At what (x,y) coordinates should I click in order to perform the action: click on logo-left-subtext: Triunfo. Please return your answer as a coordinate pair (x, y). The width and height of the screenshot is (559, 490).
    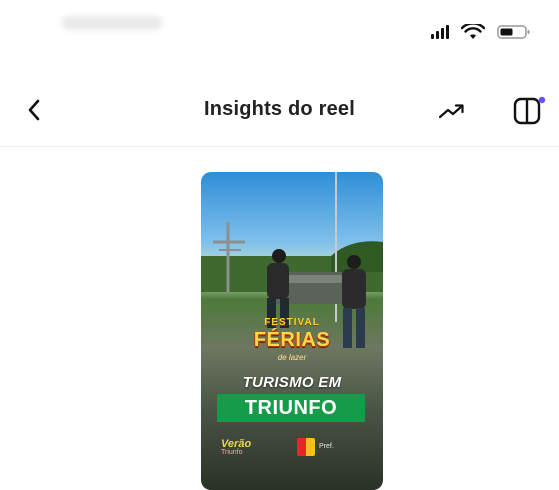
    Looking at the image, I should click on (232, 452).